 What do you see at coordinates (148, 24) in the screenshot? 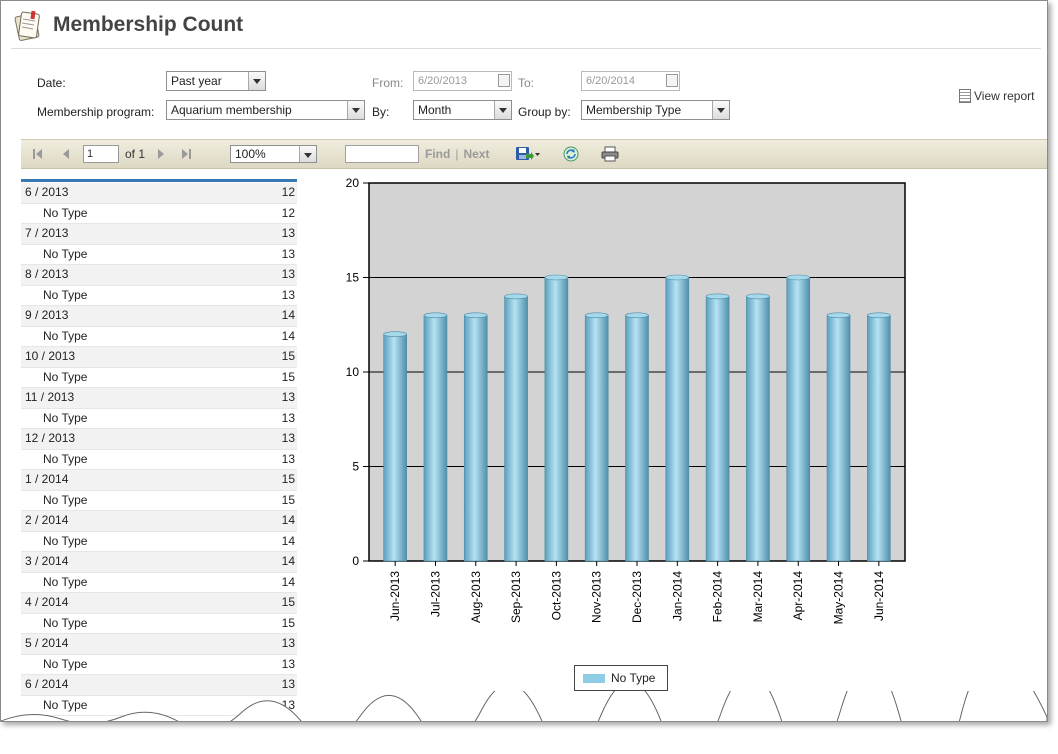
I see `page-title: Membership Count` at bounding box center [148, 24].